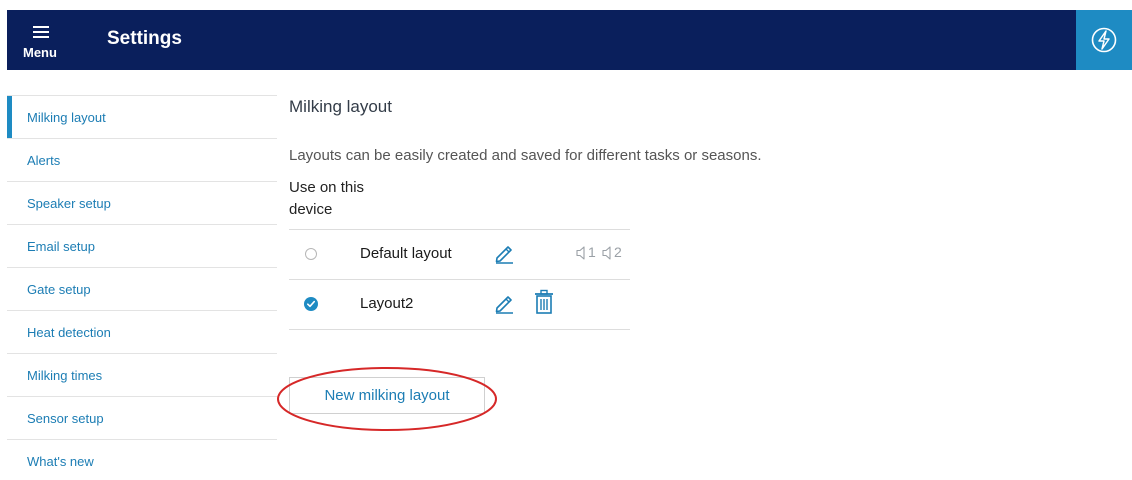 Image resolution: width=1132 pixels, height=480 pixels. I want to click on sidebar-item-label: Email setup, so click(61, 246).